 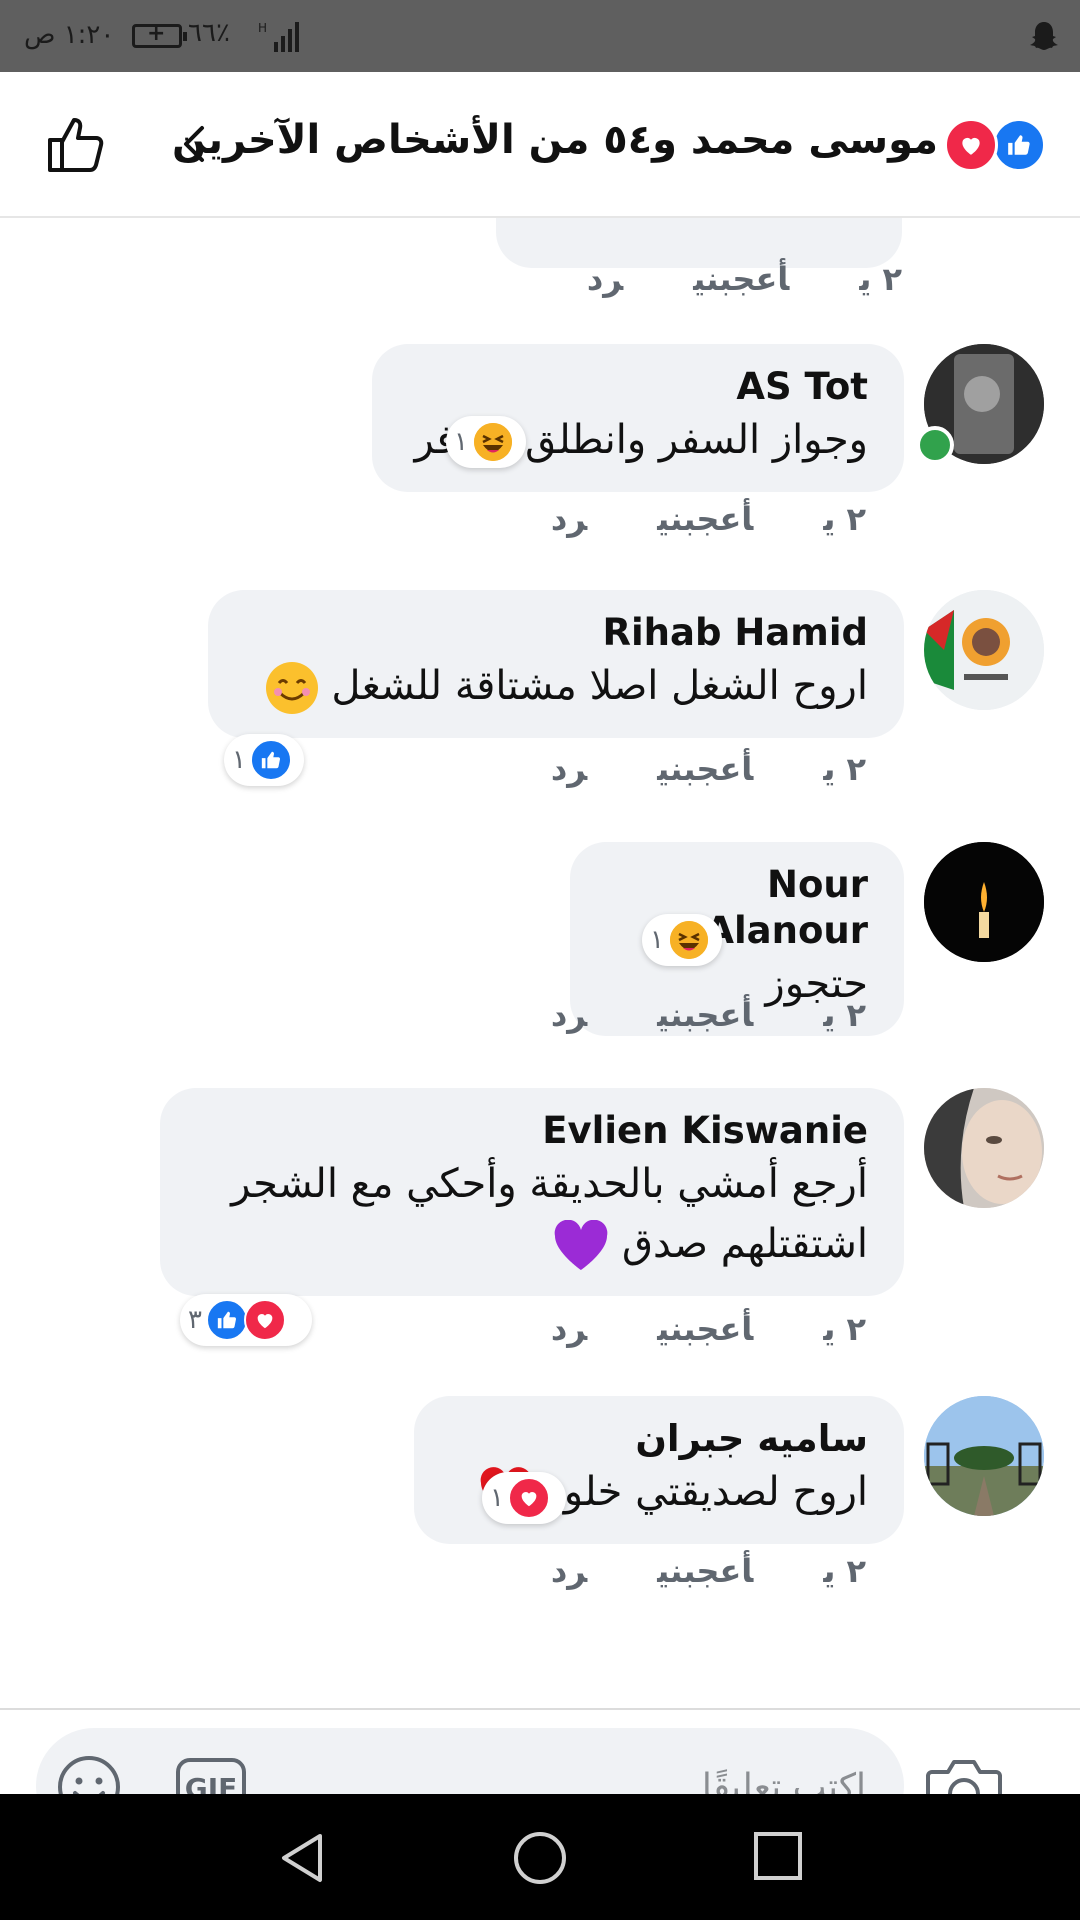 I want to click on home-circle-icon, so click(x=540, y=1858).